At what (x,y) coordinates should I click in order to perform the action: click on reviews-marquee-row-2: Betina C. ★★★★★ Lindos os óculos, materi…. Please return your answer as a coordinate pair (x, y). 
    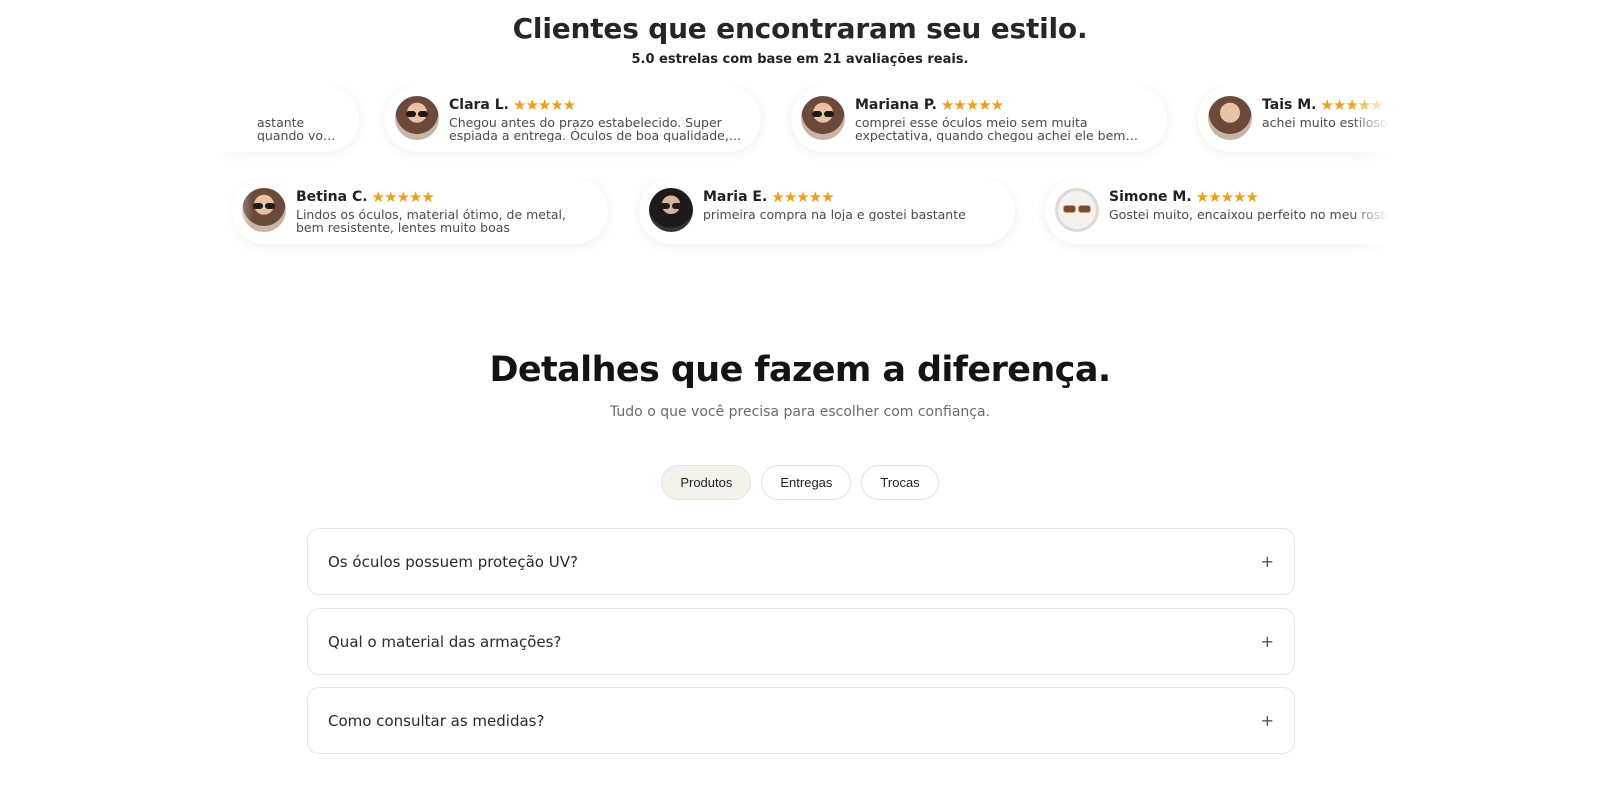
    Looking at the image, I should click on (801, 216).